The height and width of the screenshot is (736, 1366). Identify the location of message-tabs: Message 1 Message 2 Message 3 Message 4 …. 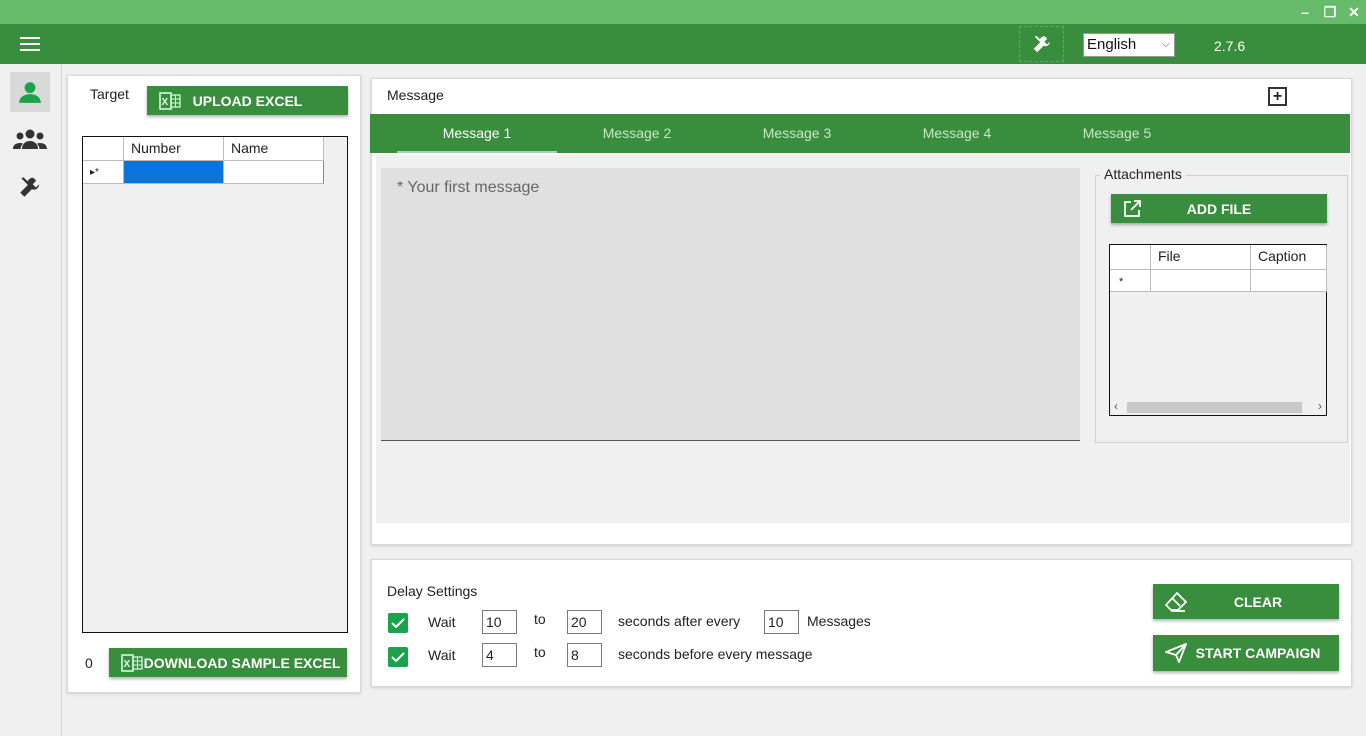
(860, 133).